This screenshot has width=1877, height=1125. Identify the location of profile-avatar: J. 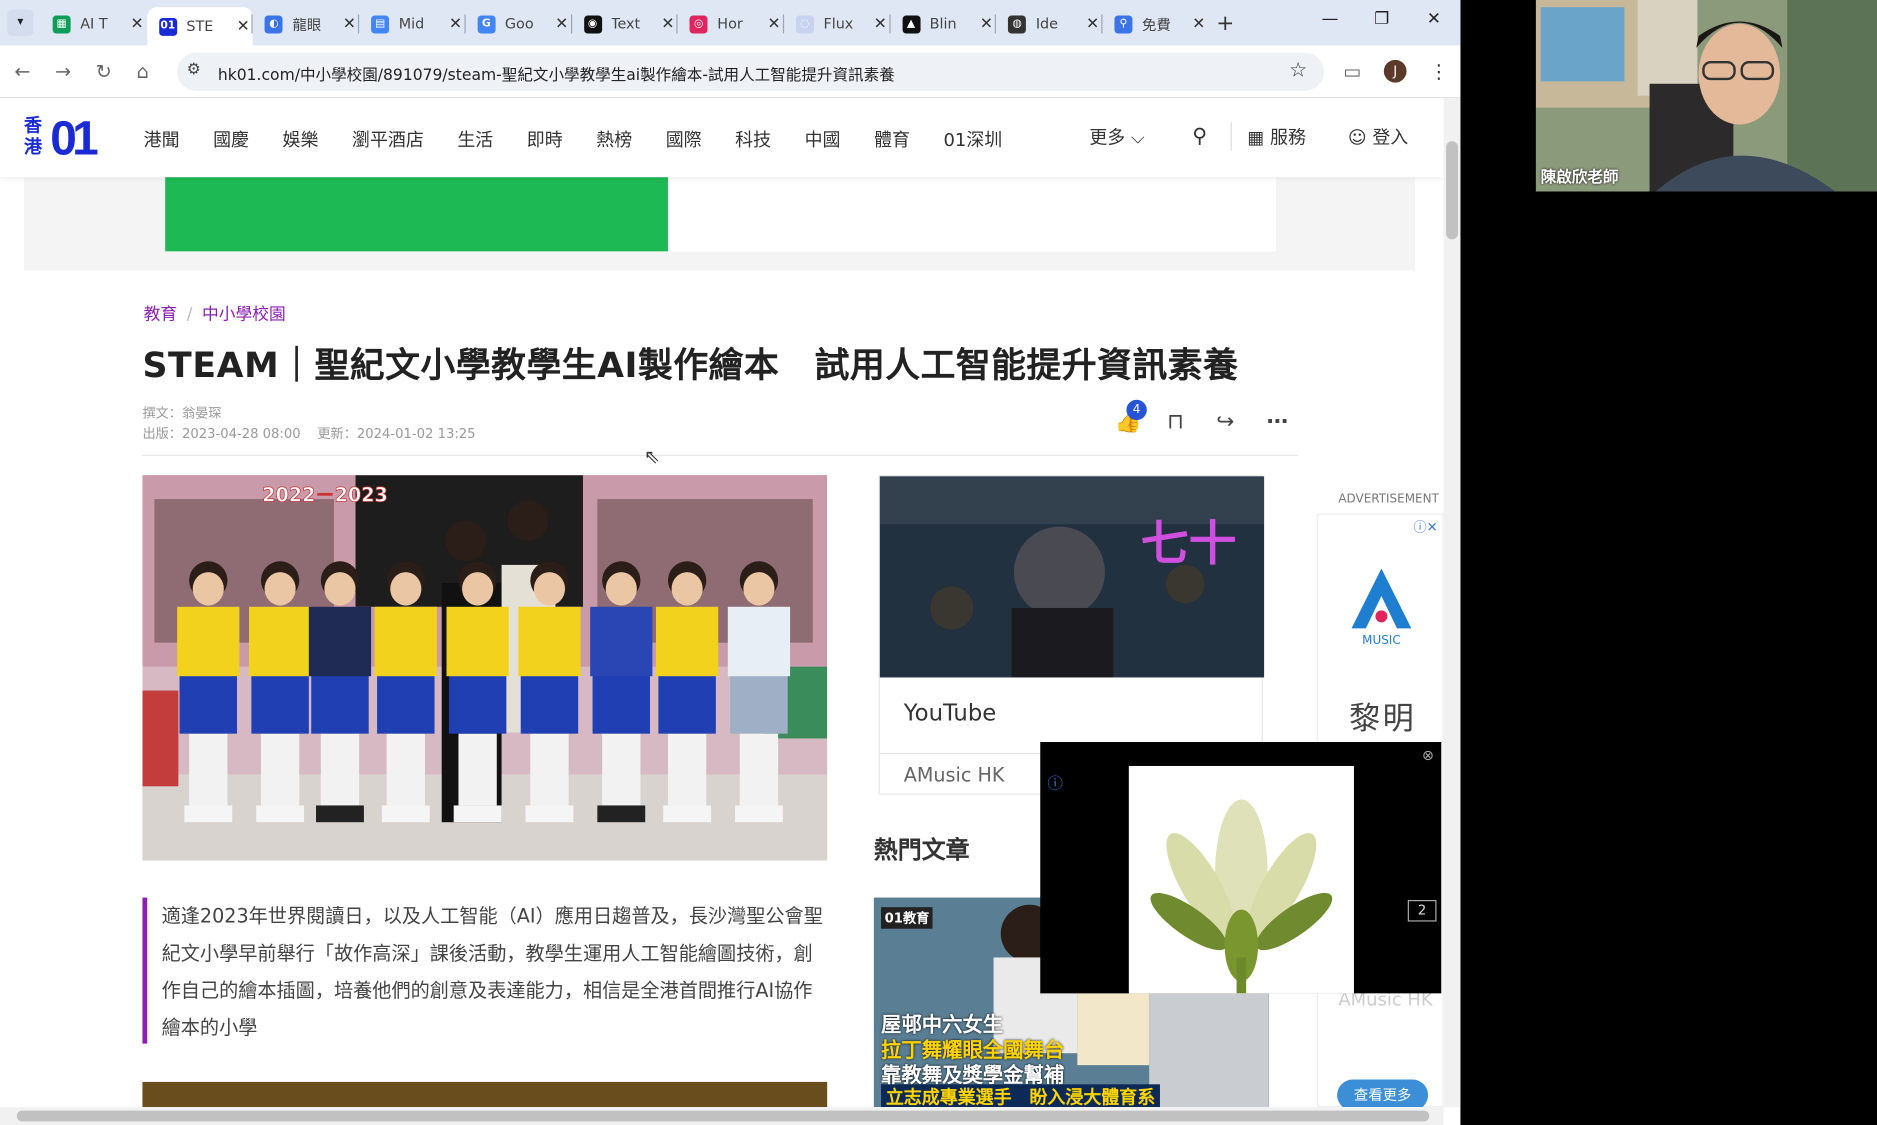
(1395, 71).